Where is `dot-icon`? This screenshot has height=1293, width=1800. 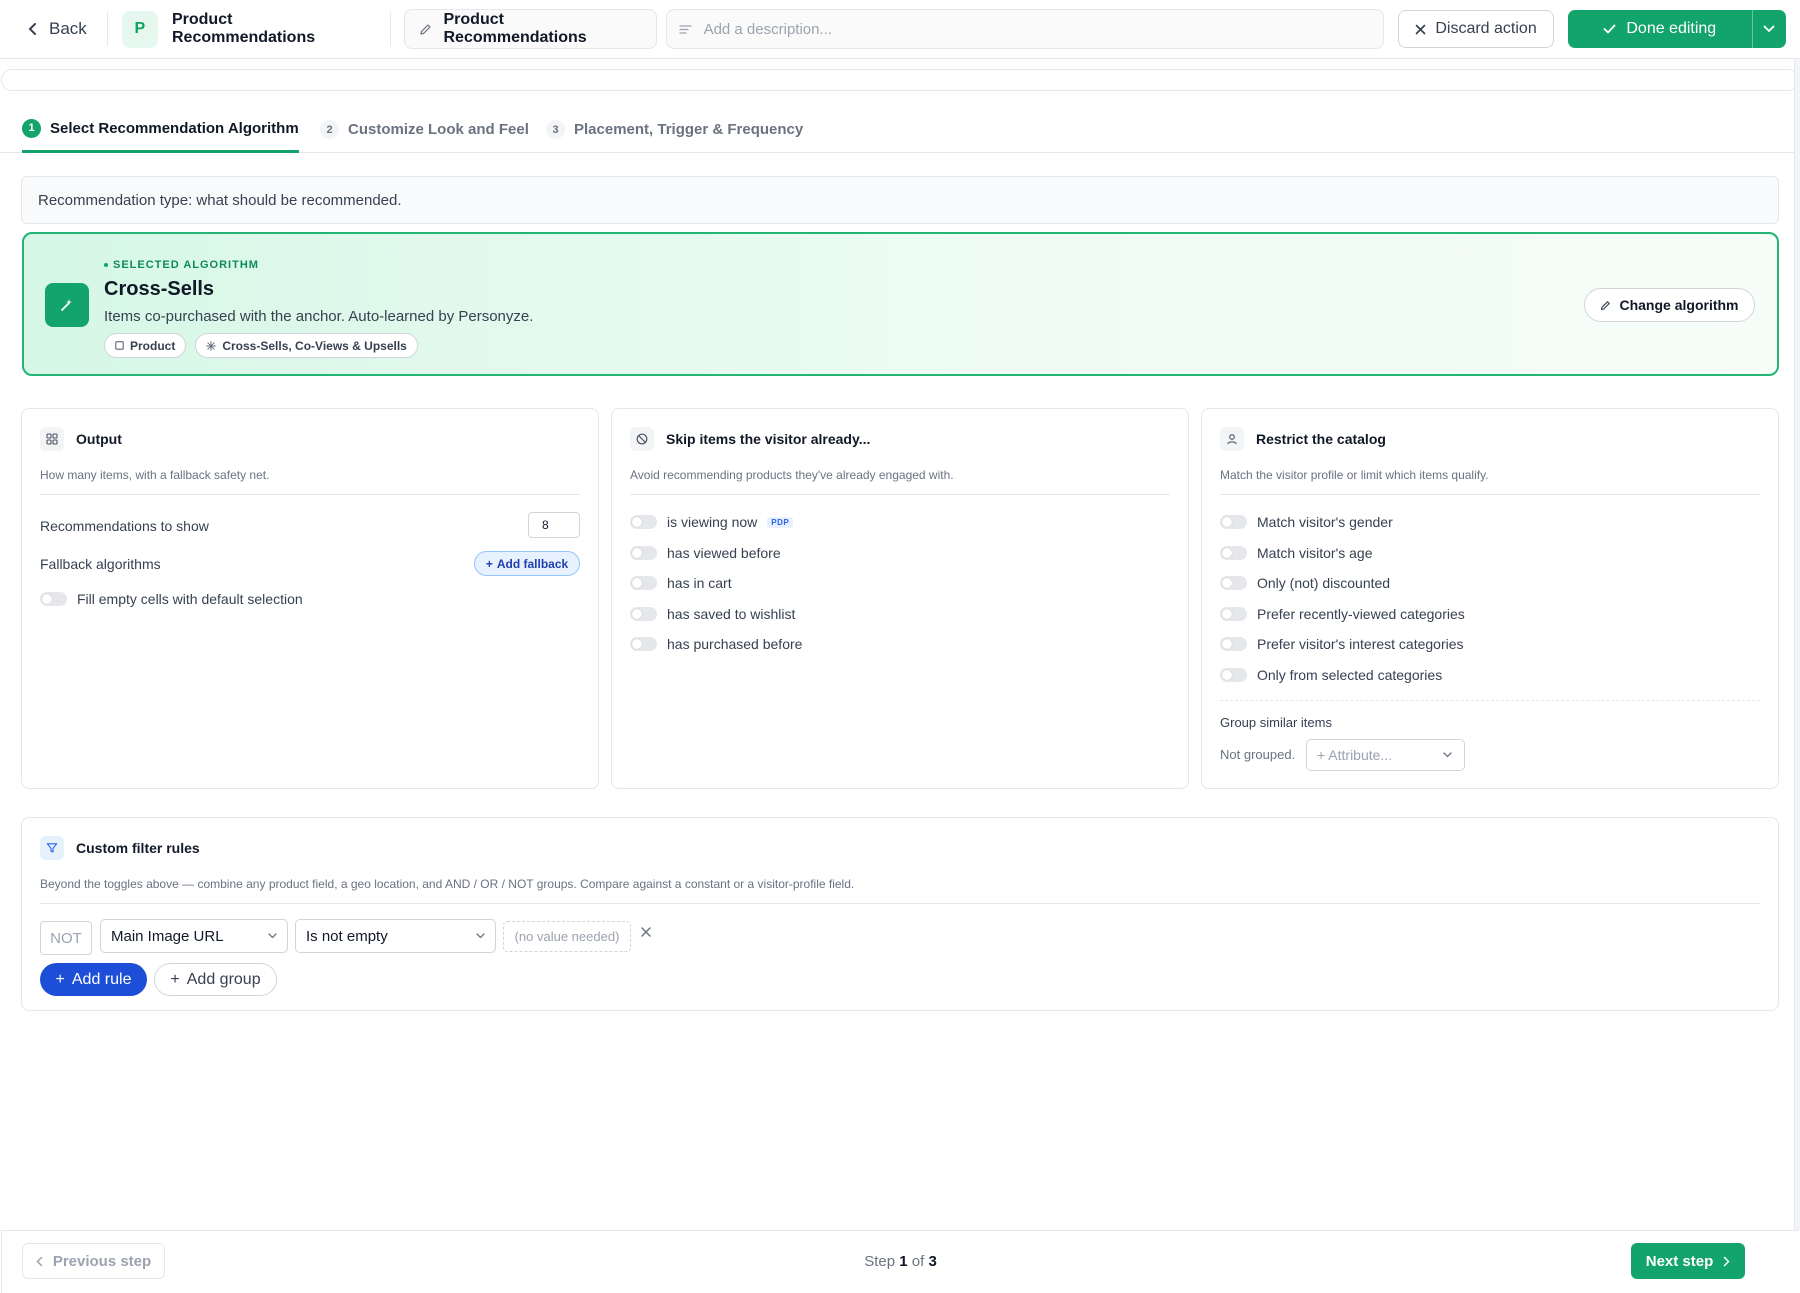 dot-icon is located at coordinates (106, 265).